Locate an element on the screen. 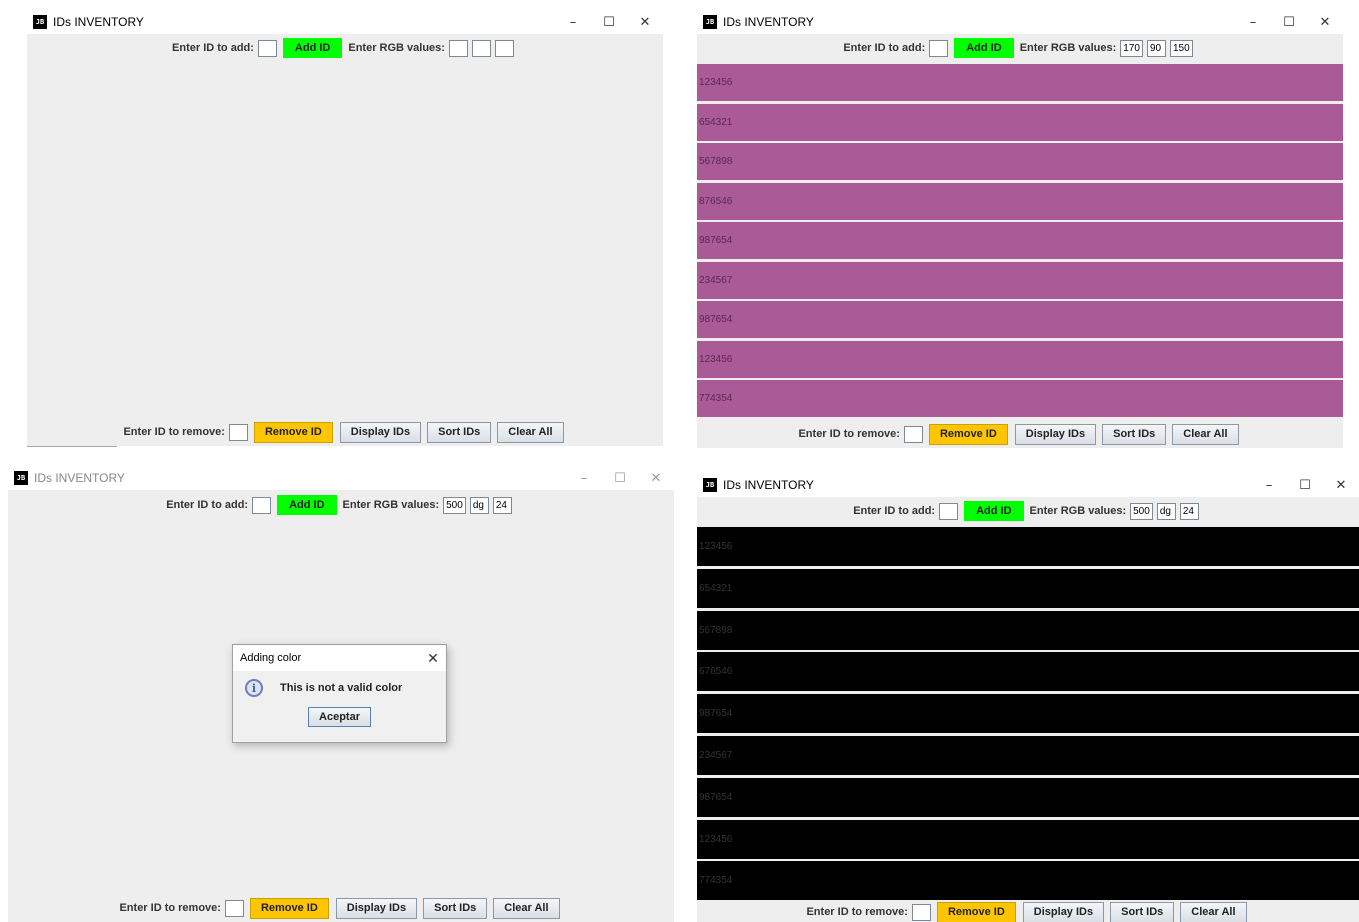  dialog-title: Adding color is located at coordinates (271, 658).